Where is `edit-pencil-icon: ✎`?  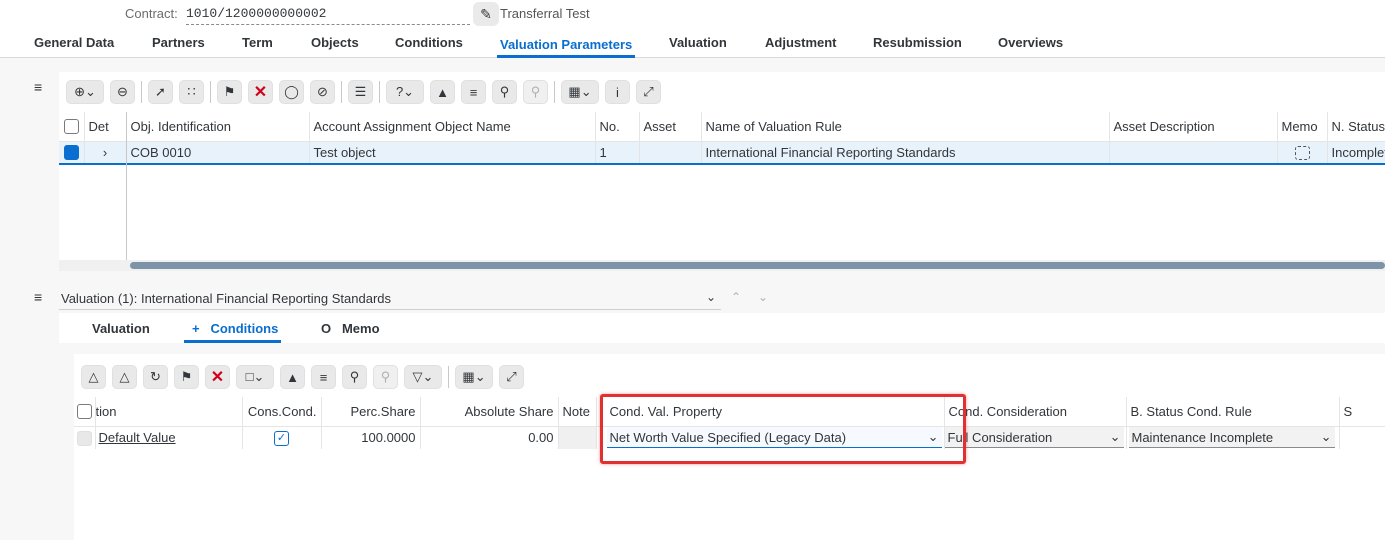
edit-pencil-icon: ✎ is located at coordinates (486, 14).